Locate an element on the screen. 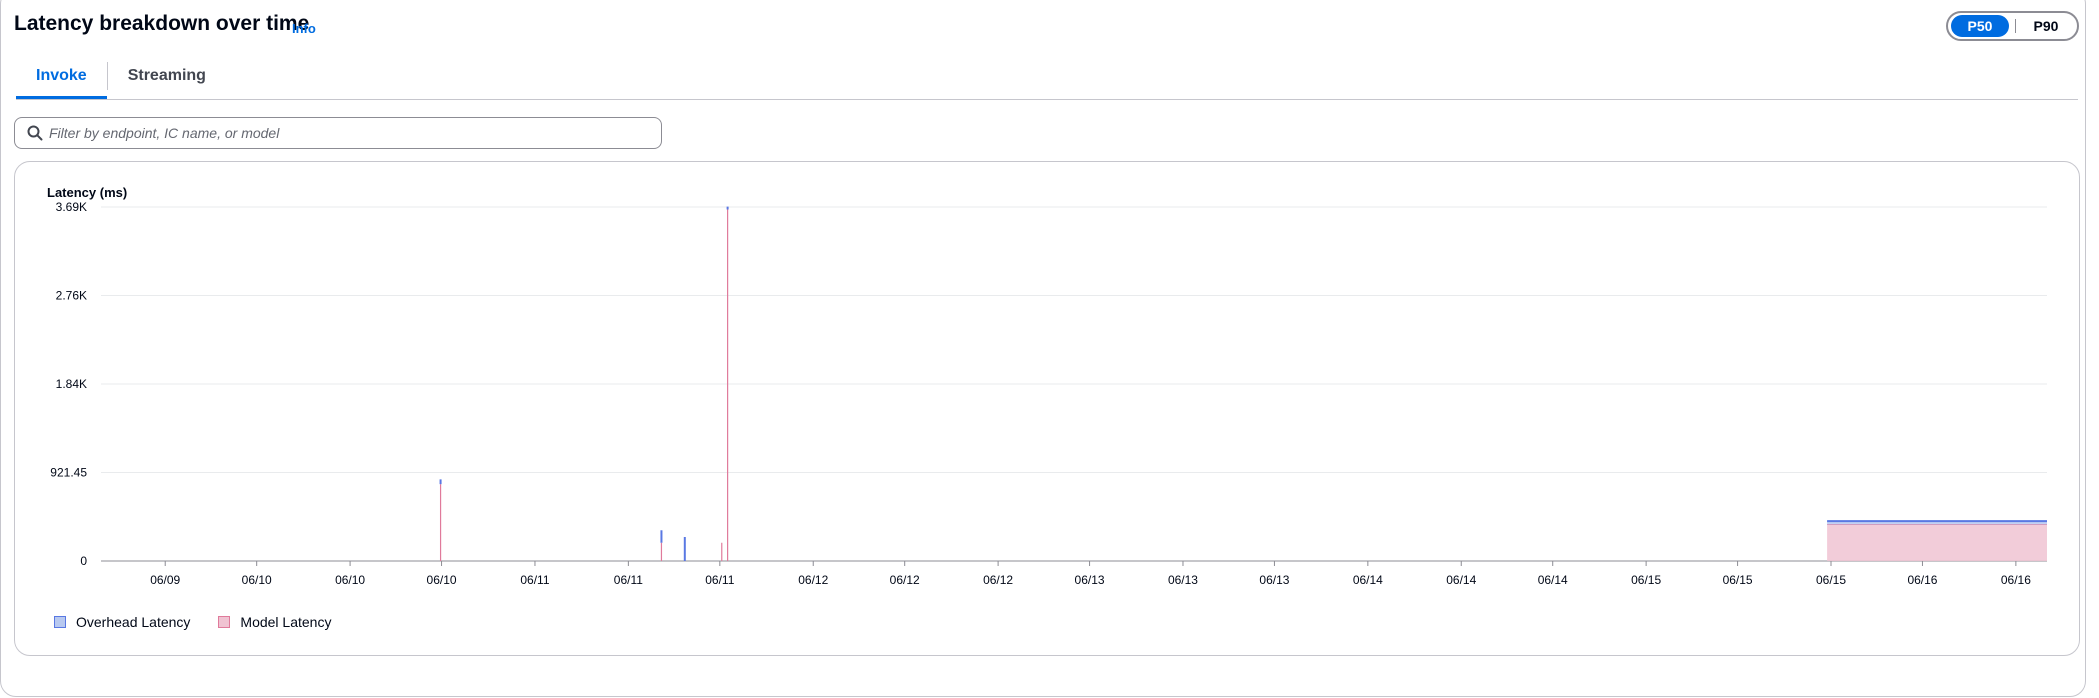 The height and width of the screenshot is (698, 2099). legend-item-model: Model Latency is located at coordinates (274, 622).